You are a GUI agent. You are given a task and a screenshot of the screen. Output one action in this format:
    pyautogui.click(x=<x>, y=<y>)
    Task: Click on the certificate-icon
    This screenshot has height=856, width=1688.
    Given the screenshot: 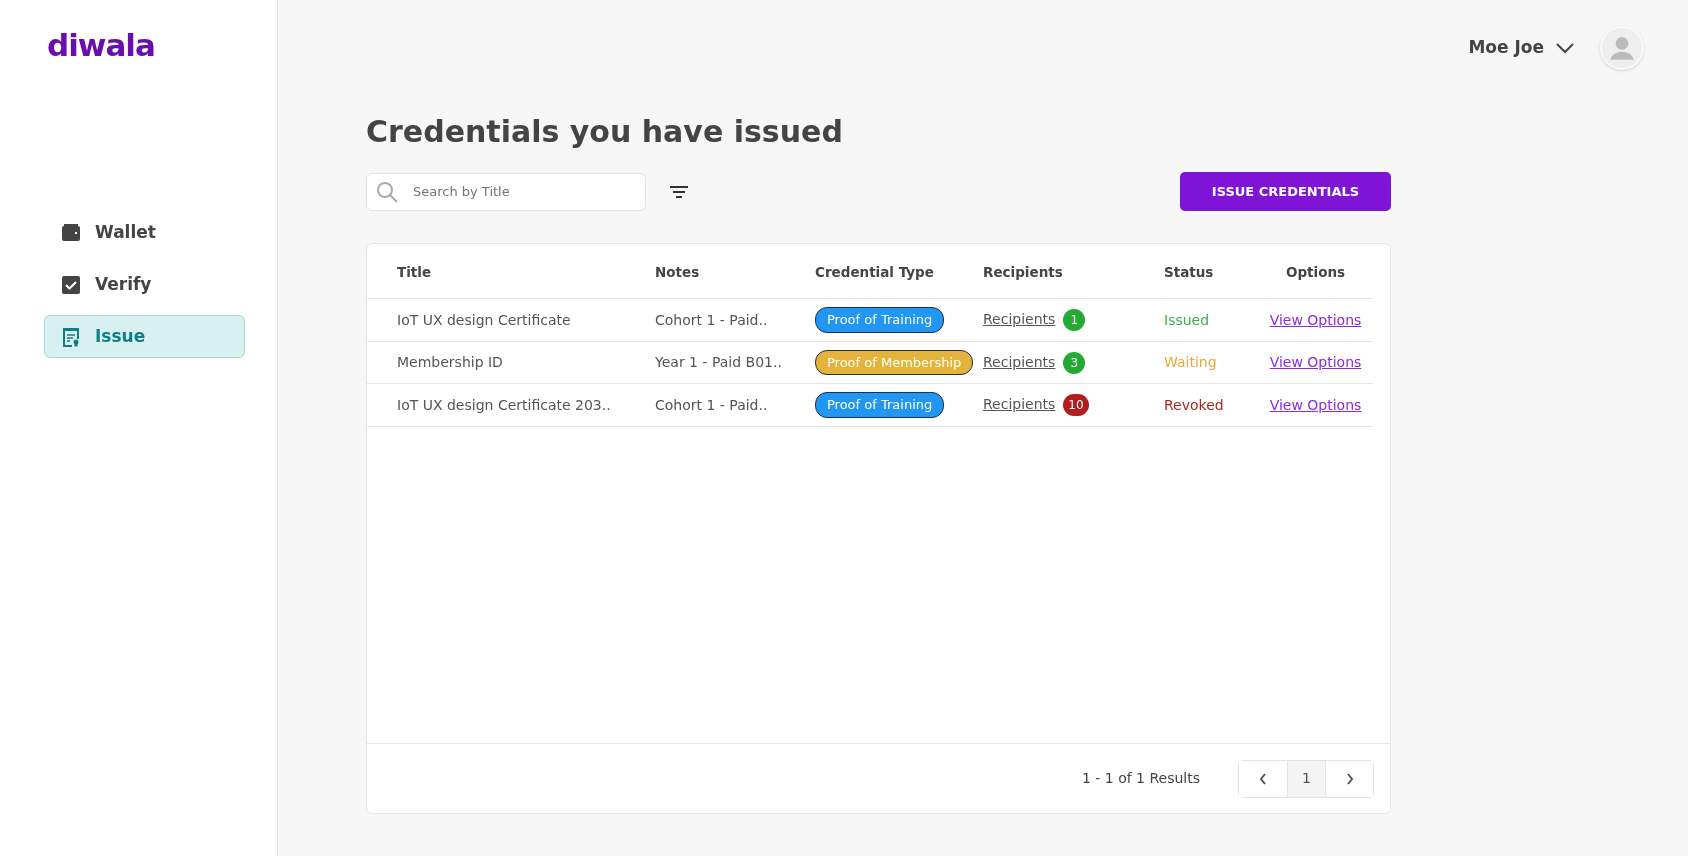 What is the action you would take?
    pyautogui.click(x=71, y=336)
    